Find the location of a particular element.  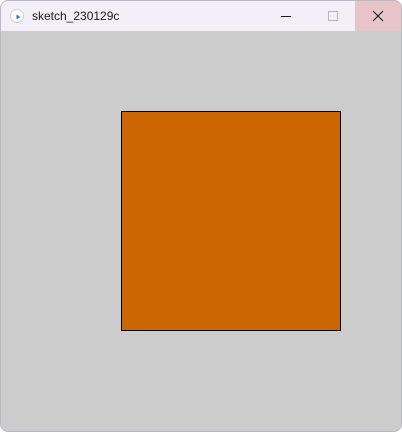

processing-play-icon is located at coordinates (17, 16).